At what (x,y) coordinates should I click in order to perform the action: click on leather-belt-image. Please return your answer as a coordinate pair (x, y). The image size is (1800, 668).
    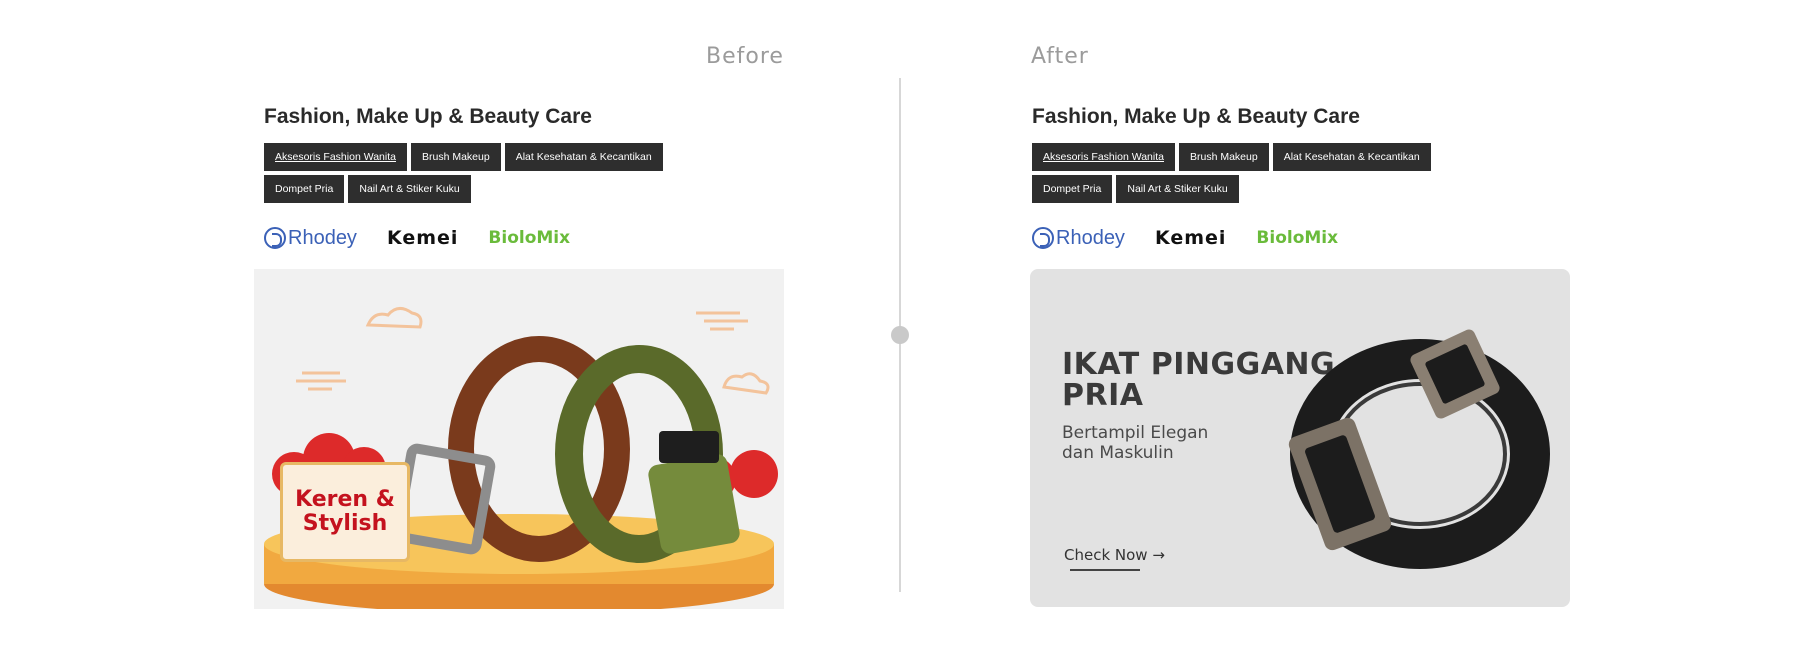
    Looking at the image, I should click on (1419, 449).